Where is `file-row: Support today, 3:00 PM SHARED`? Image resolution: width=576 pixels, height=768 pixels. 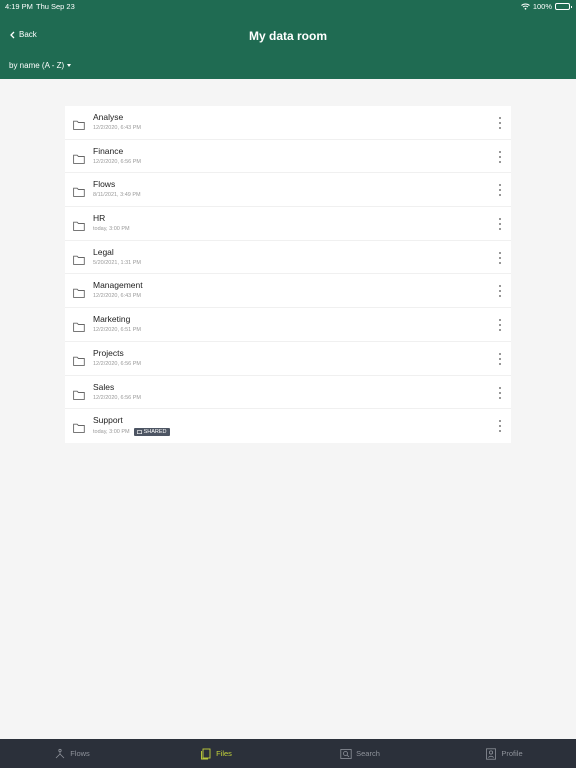
file-row: Support today, 3:00 PM SHARED is located at coordinates (288, 426).